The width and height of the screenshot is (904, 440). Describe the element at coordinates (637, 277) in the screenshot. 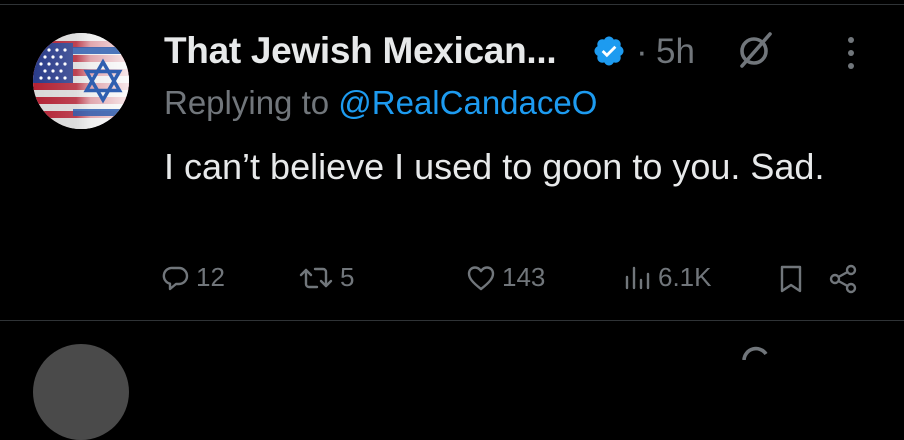

I see `views-chart-icon` at that location.